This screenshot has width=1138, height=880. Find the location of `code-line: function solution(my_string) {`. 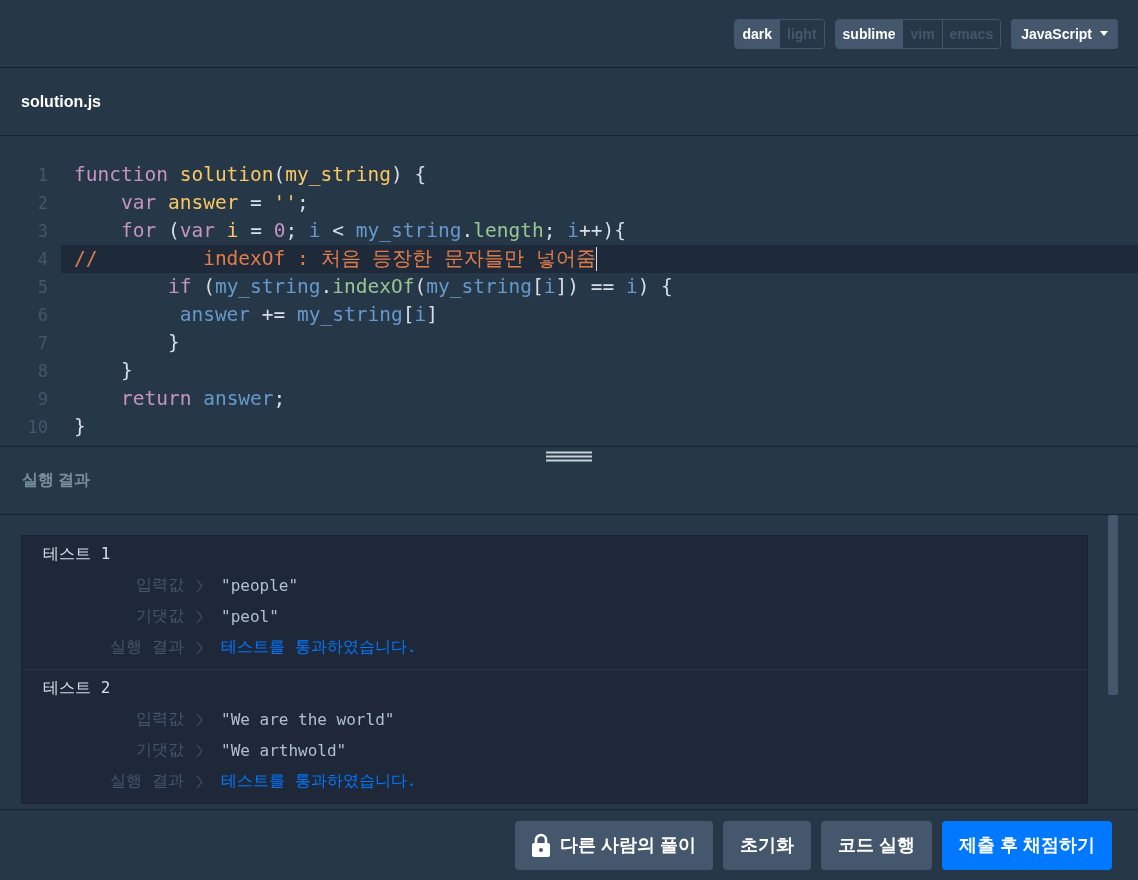

code-line: function solution(my_string) { is located at coordinates (250, 175).